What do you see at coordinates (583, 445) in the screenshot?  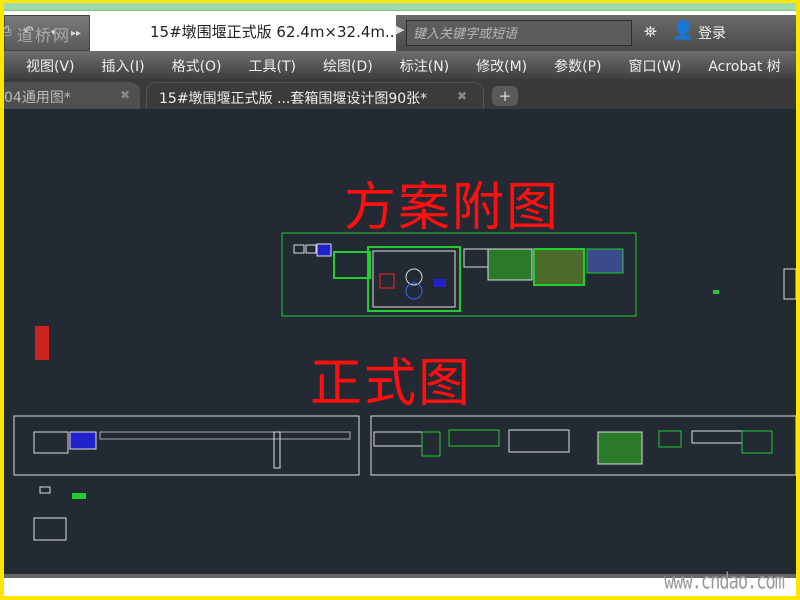 I see `frame-formal-right` at bounding box center [583, 445].